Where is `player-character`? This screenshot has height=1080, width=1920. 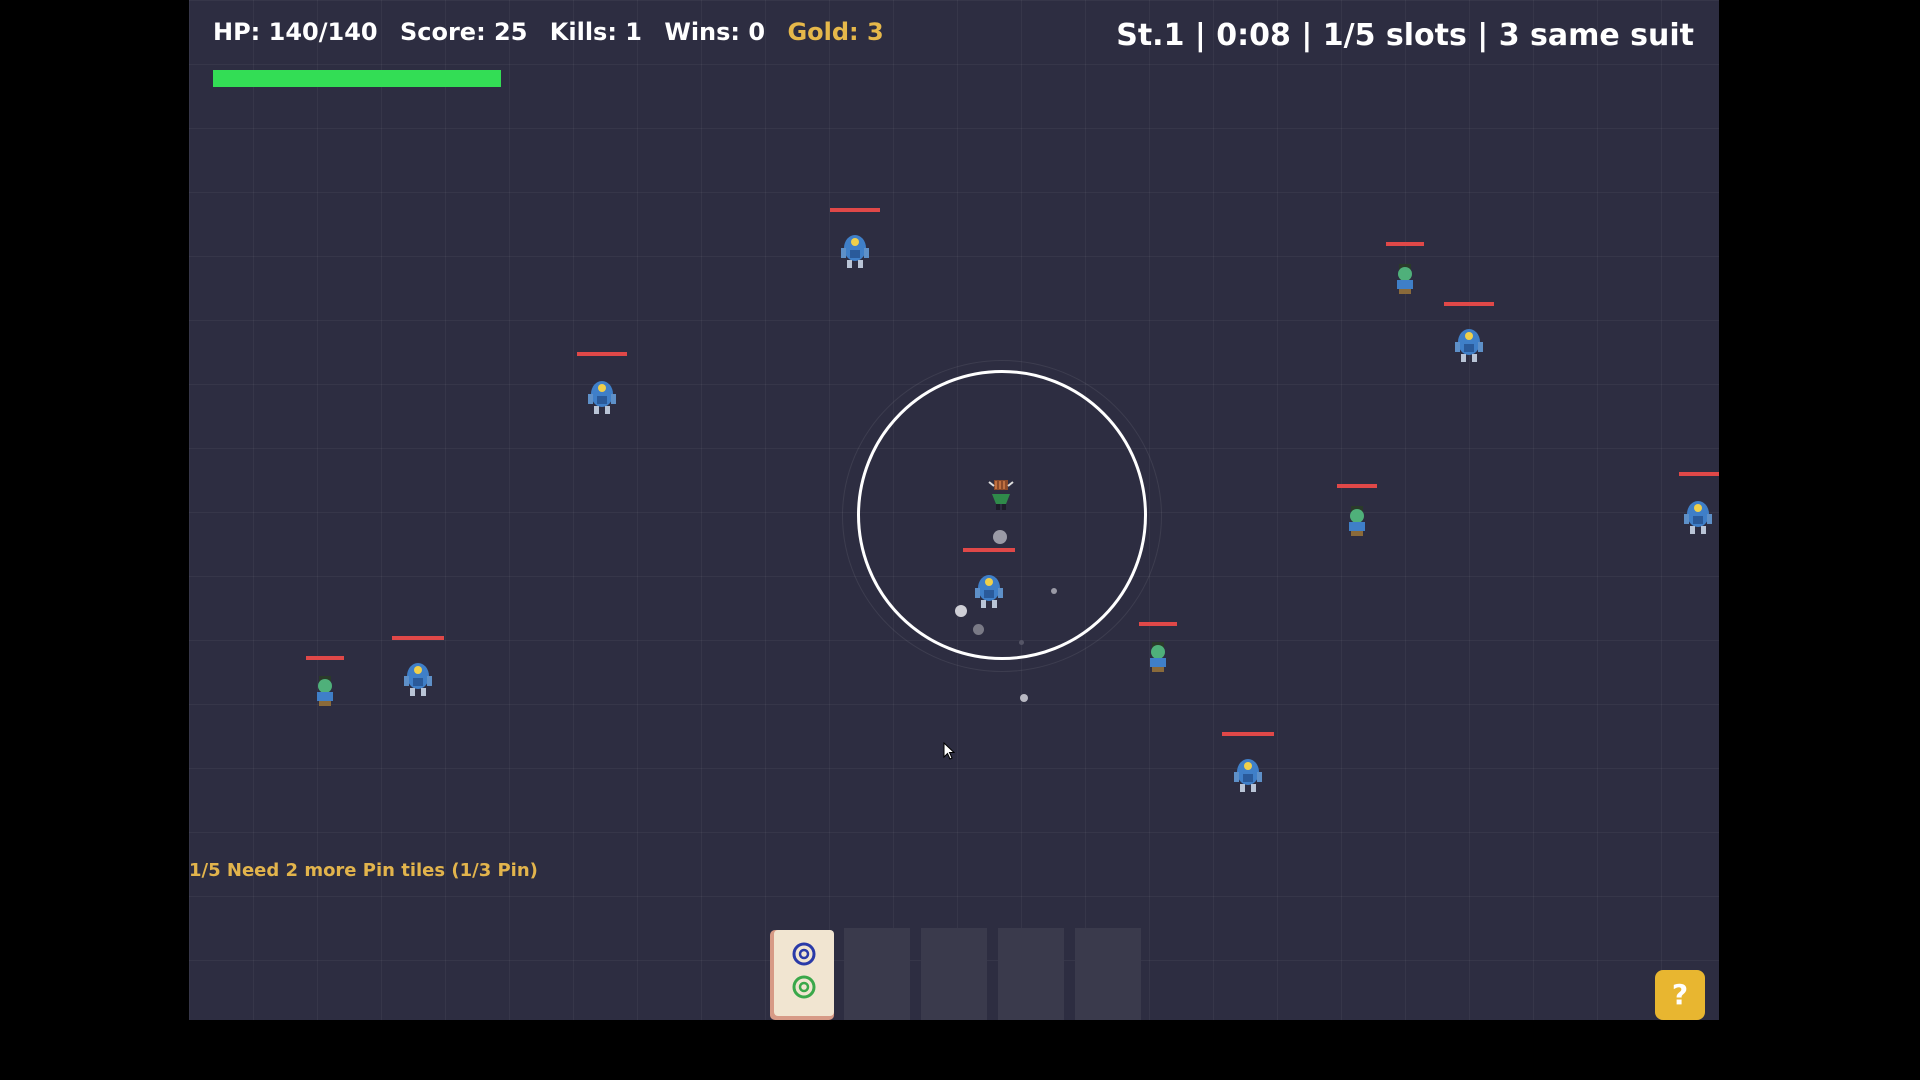
player-character is located at coordinates (1001, 497).